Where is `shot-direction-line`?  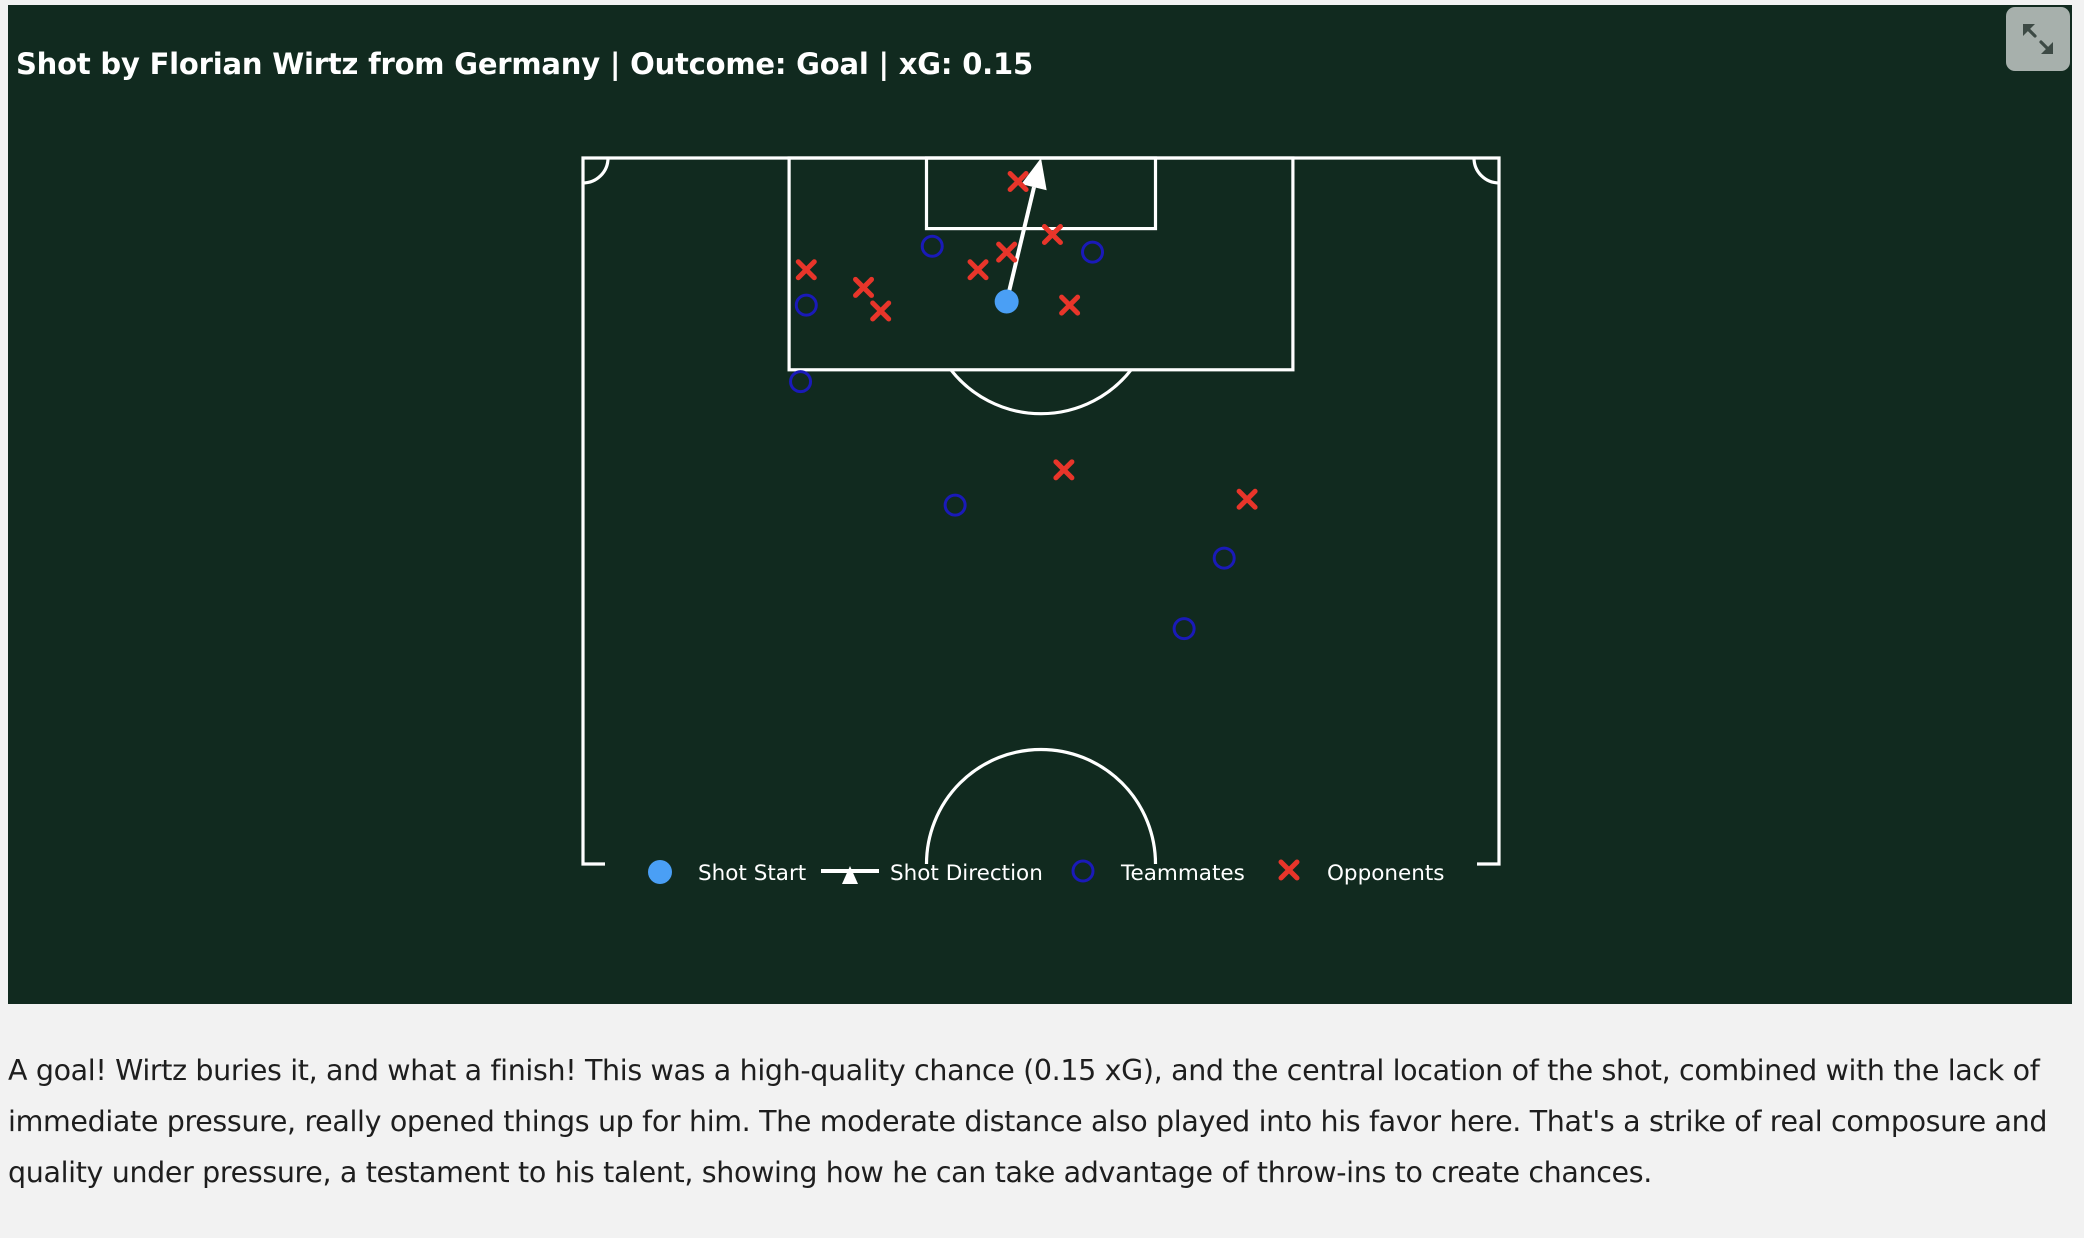
shot-direction-line is located at coordinates (1020, 244).